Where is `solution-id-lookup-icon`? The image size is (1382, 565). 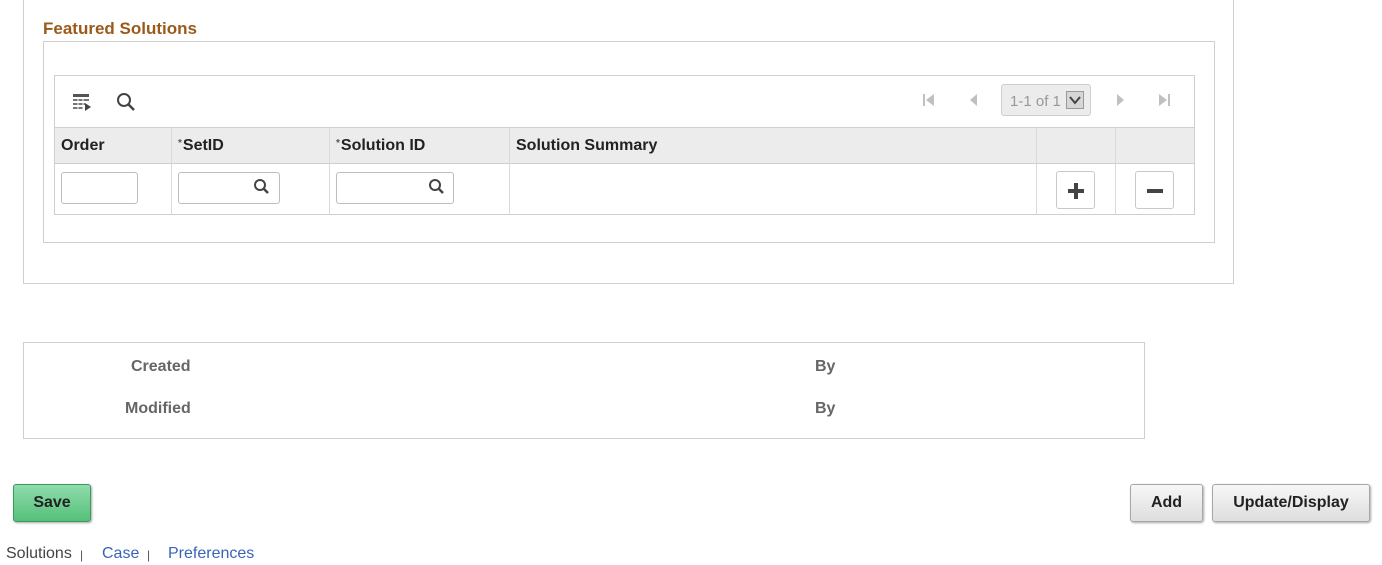 solution-id-lookup-icon is located at coordinates (437, 187).